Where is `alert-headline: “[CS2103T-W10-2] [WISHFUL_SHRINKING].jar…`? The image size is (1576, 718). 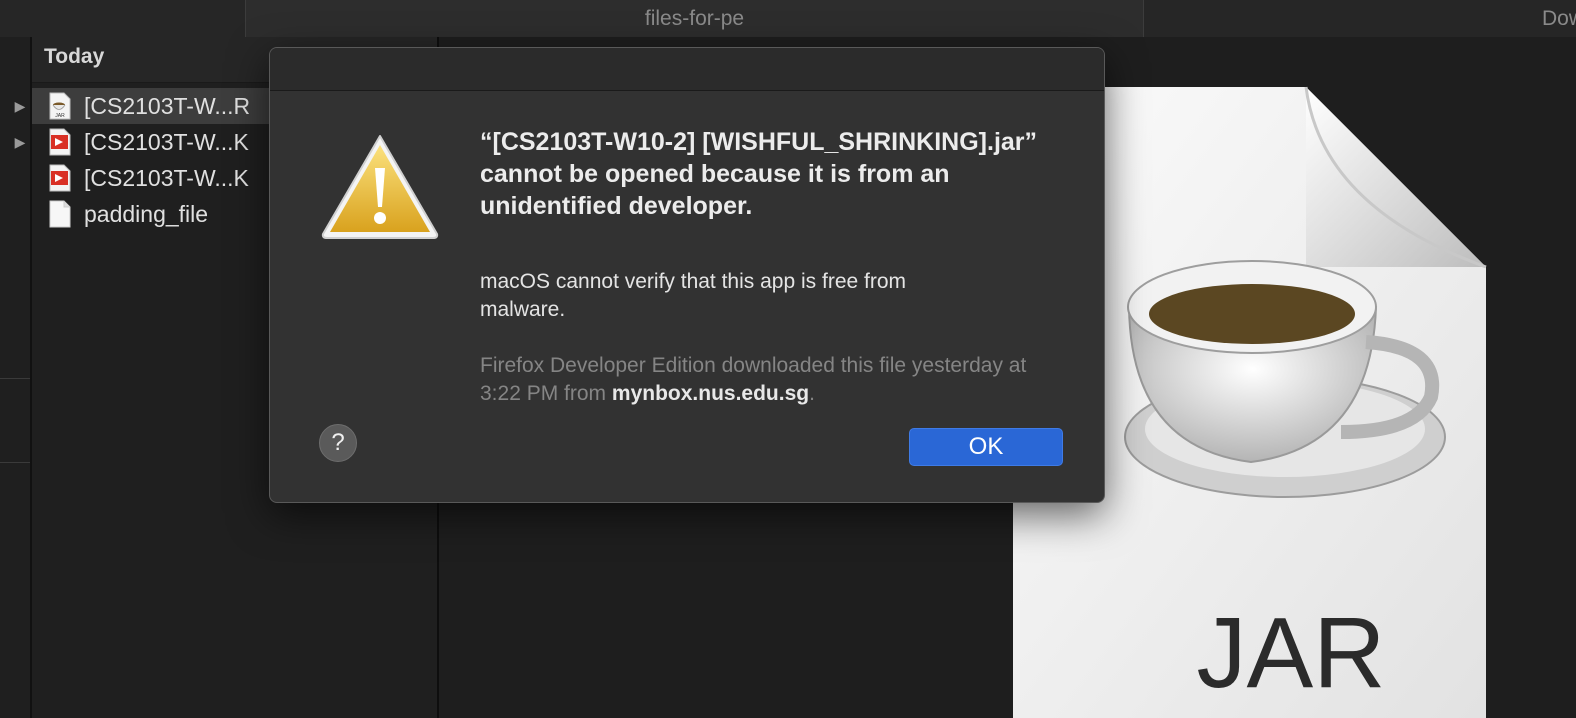 alert-headline: “[CS2103T-W10-2] [WISHFUL_SHRINKING].jar… is located at coordinates (759, 174).